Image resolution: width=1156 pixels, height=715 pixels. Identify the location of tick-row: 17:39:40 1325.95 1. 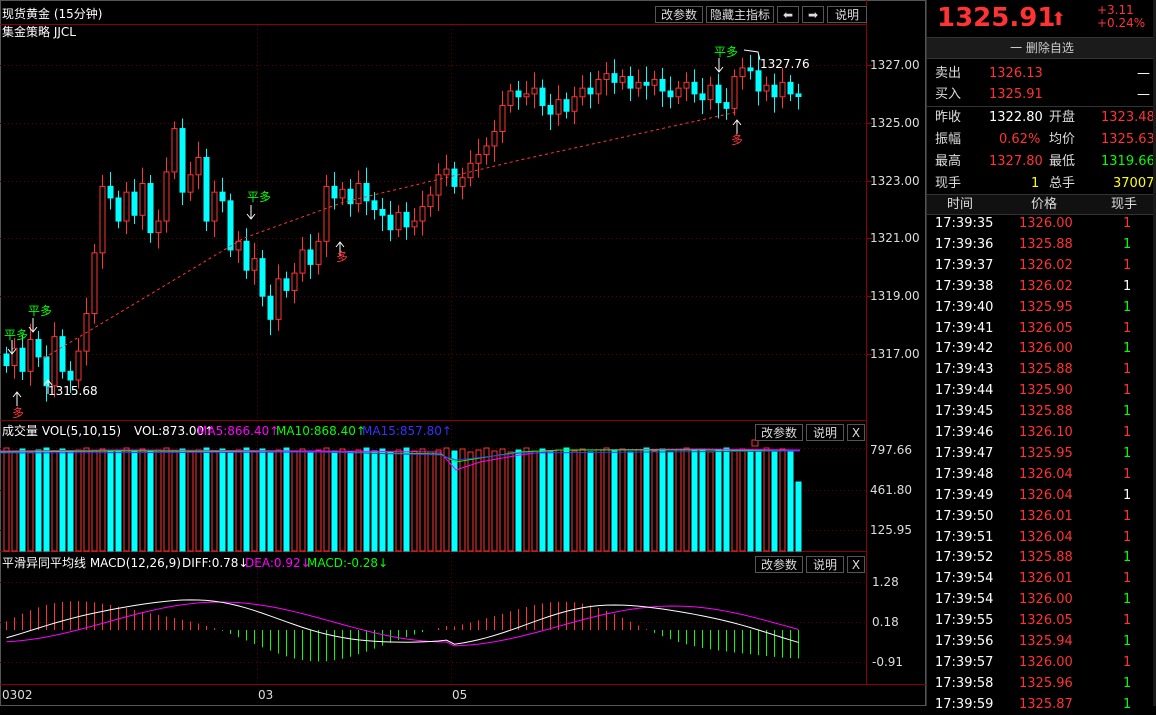
(1041, 308).